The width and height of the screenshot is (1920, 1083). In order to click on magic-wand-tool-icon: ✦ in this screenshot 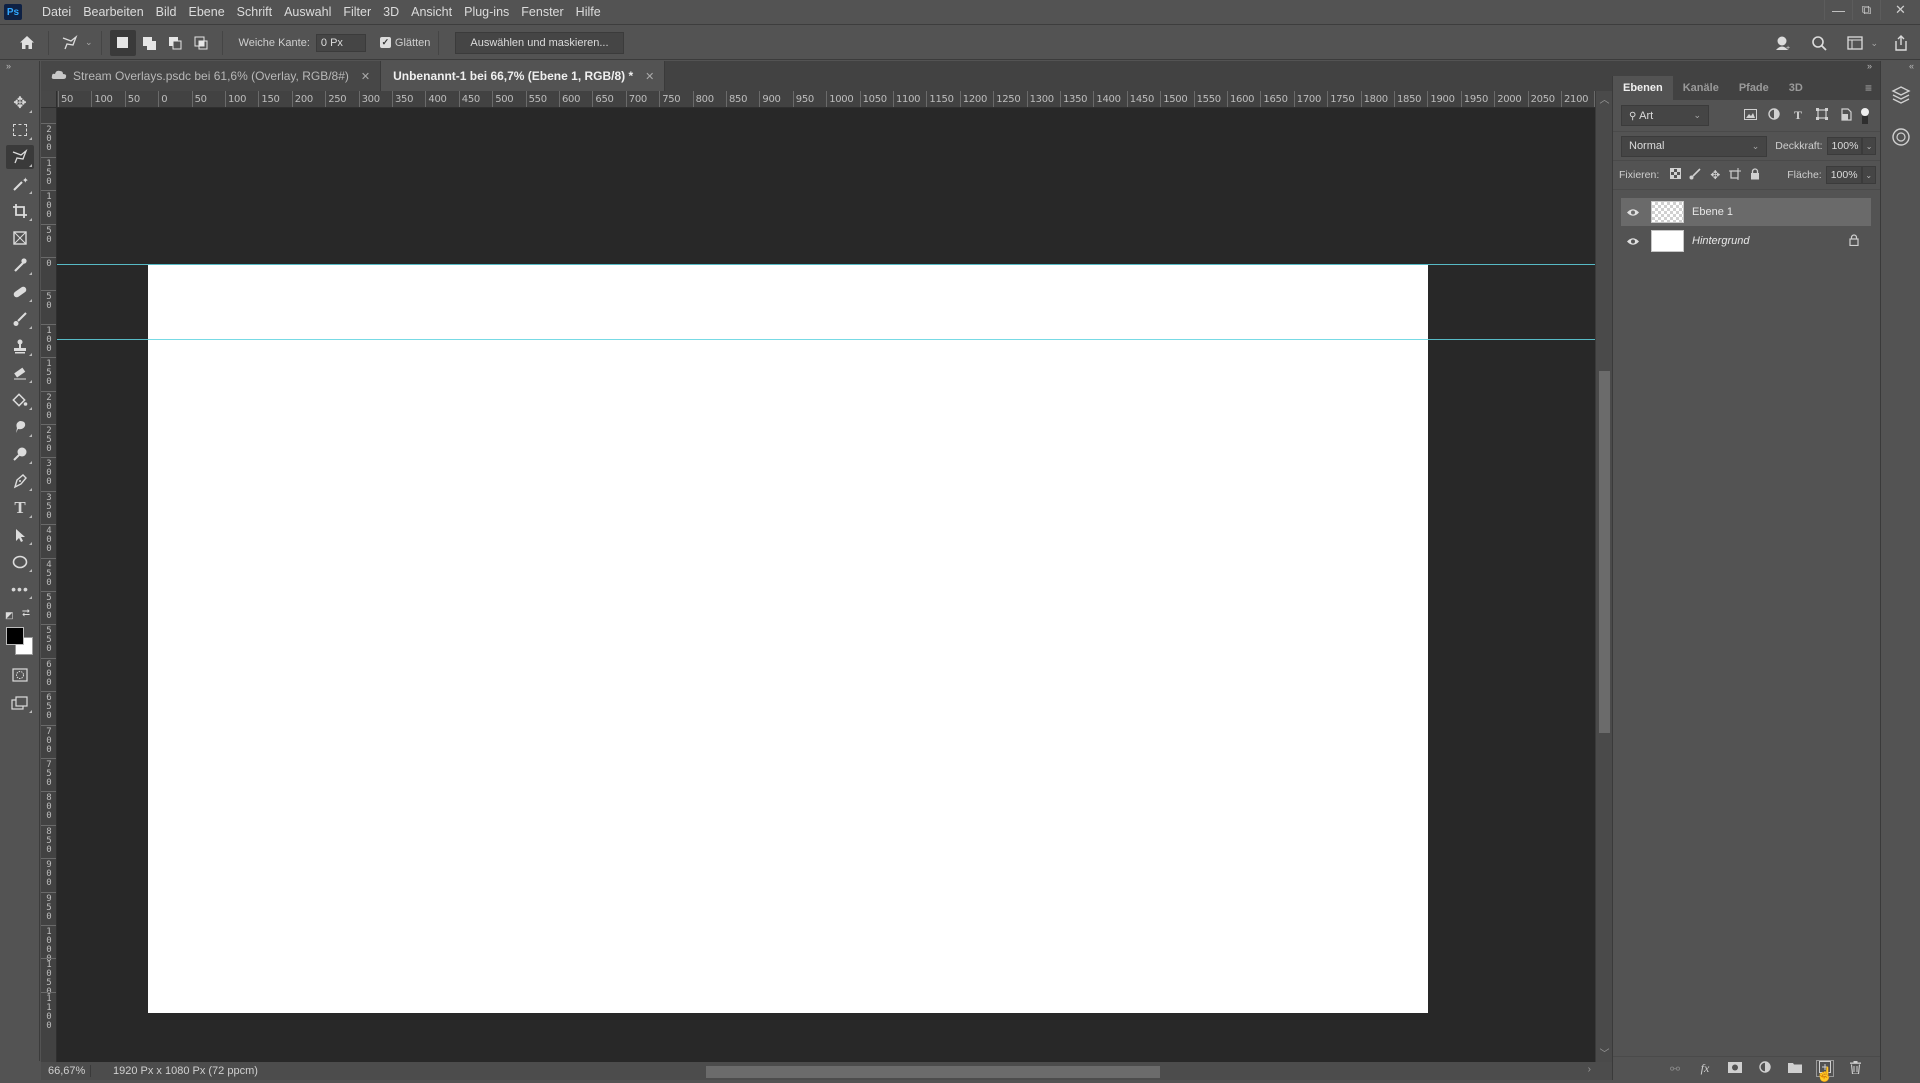, I will do `click(20, 184)`.